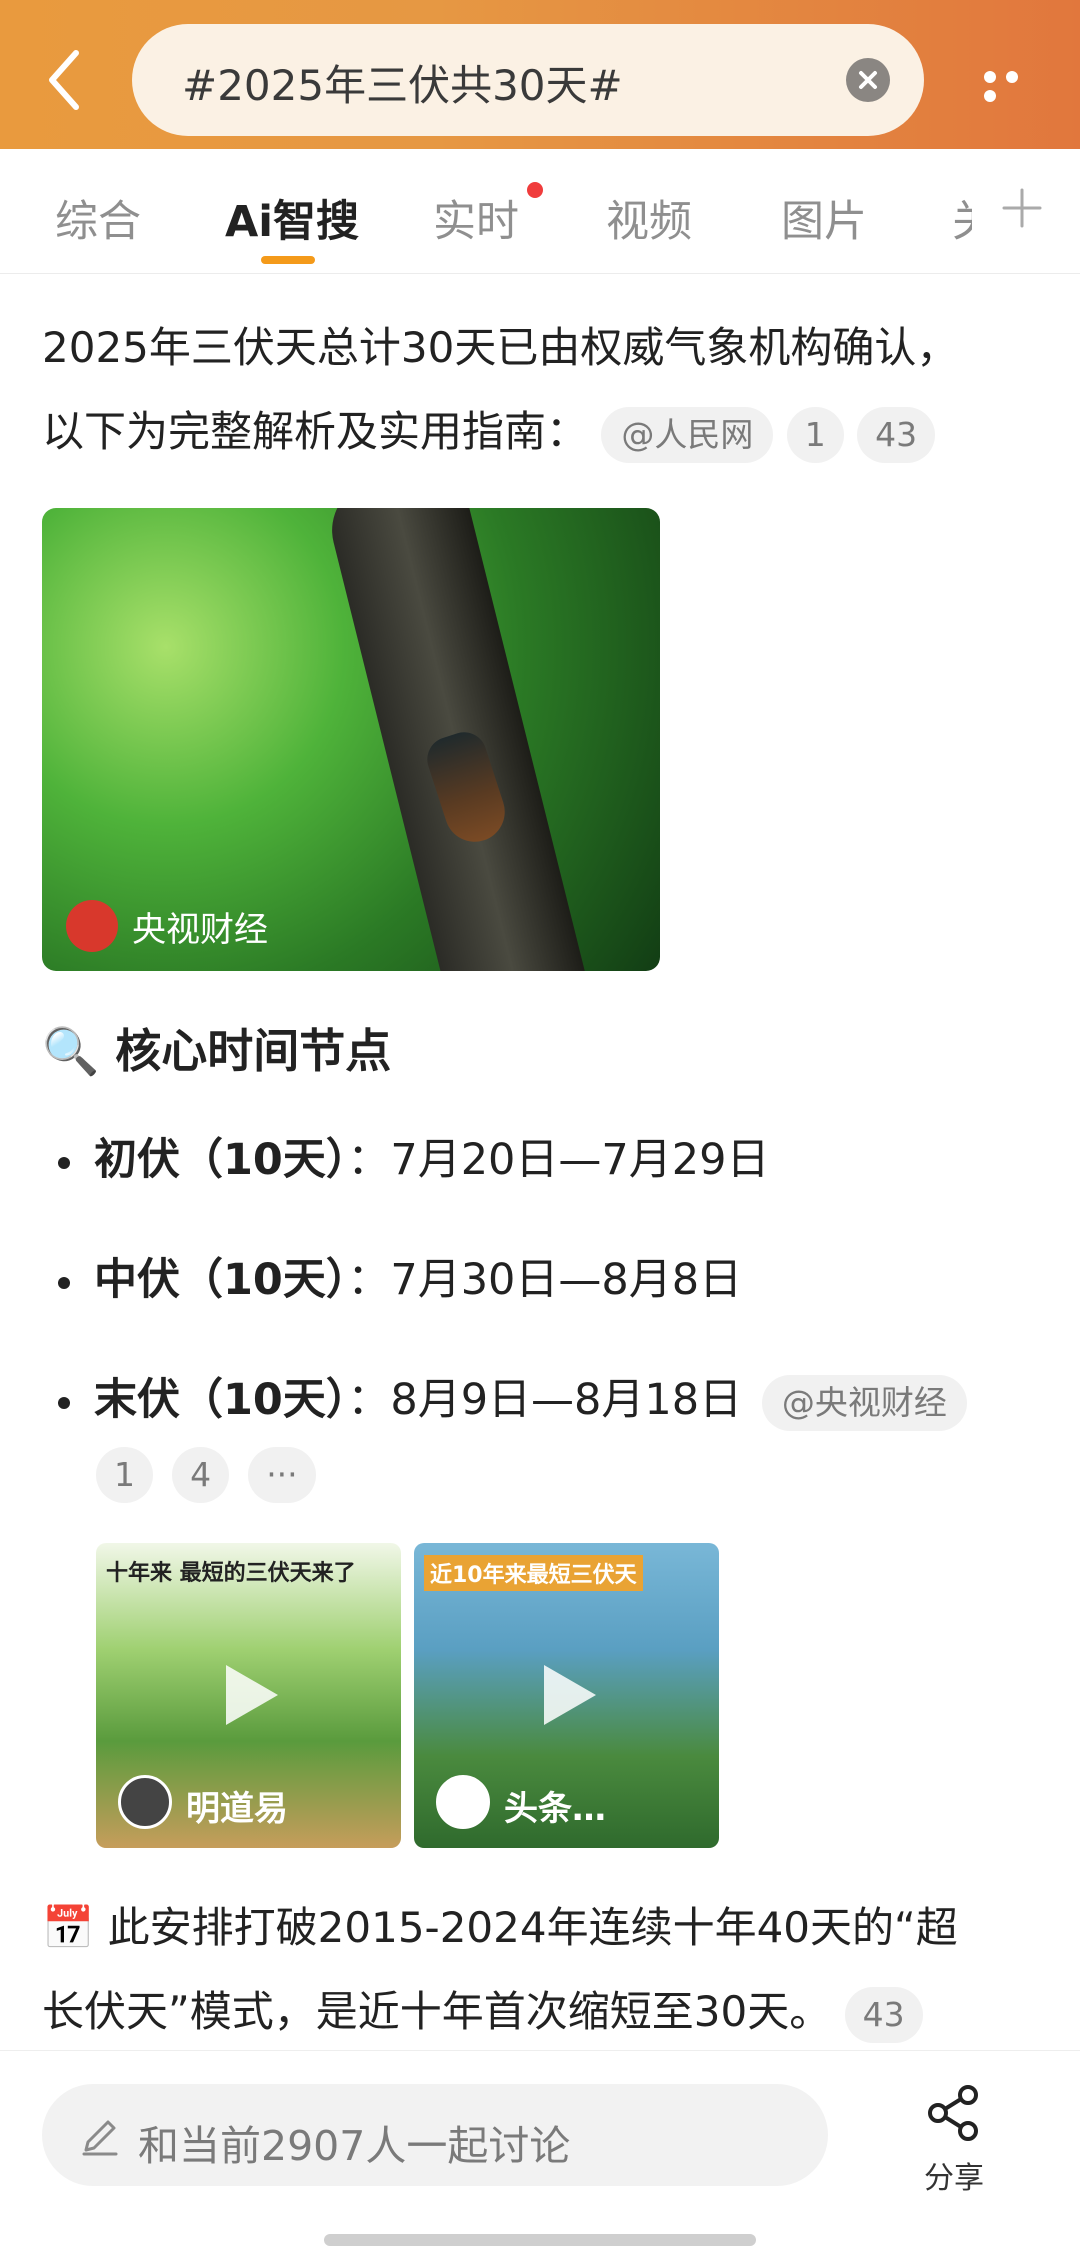  I want to click on comment-placeholder: 和当前2907人一起讨论, so click(354, 2146).